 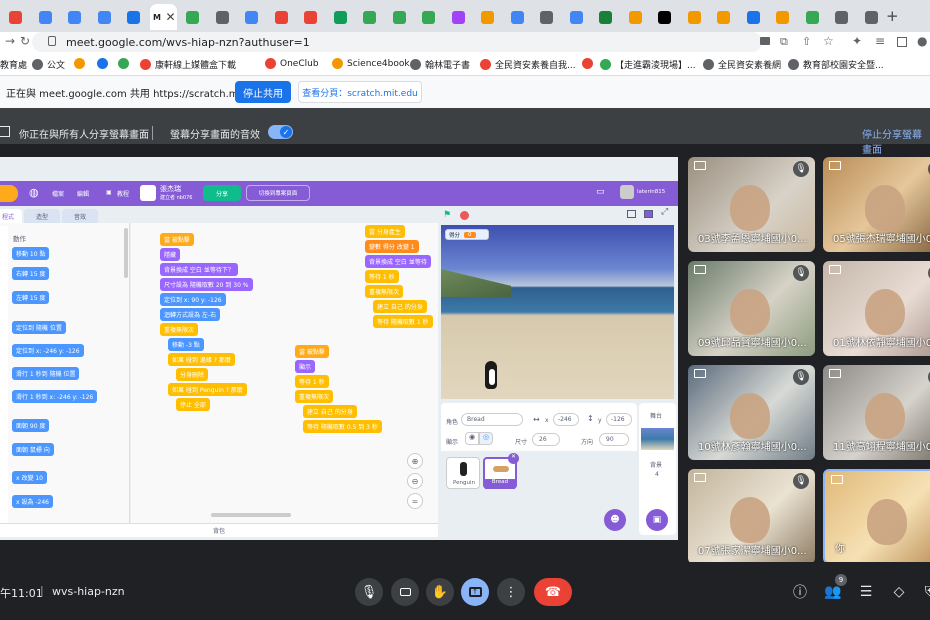 I want to click on script-block: 等待 1 秒, so click(x=312, y=381).